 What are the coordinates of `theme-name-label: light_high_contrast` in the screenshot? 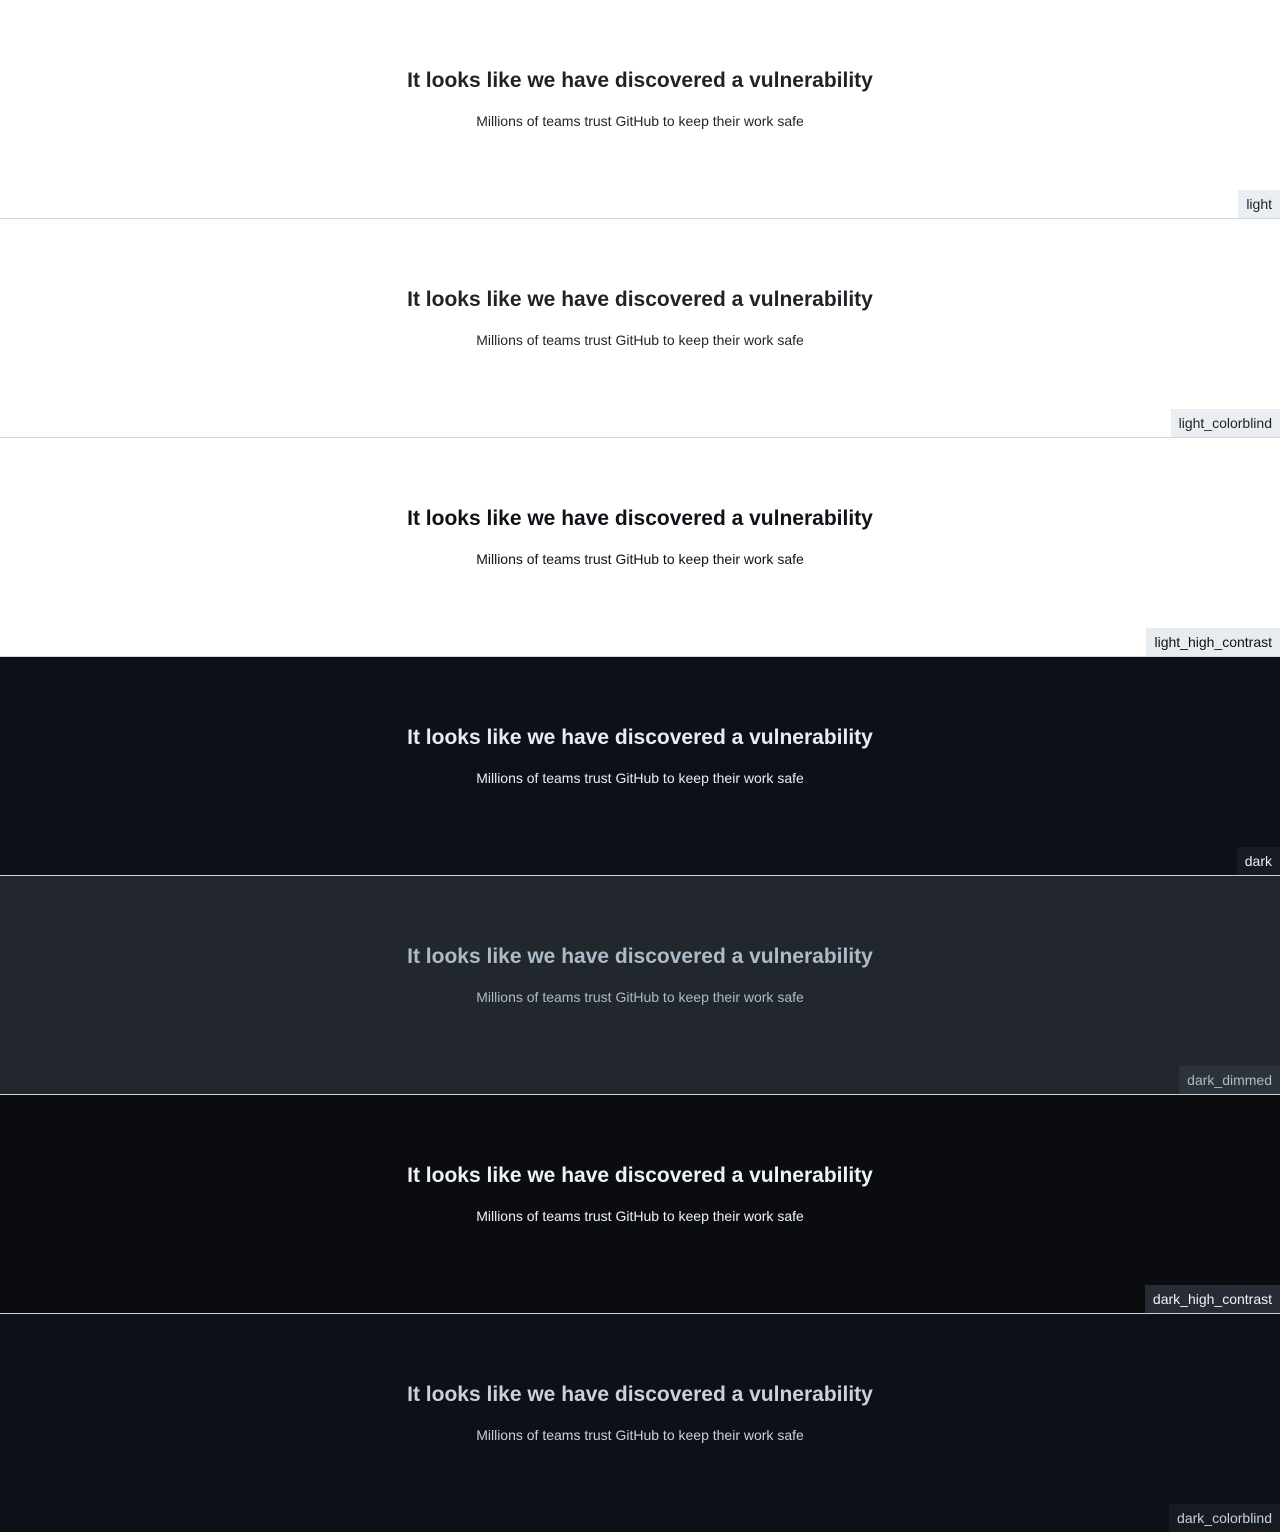 It's located at (1213, 642).